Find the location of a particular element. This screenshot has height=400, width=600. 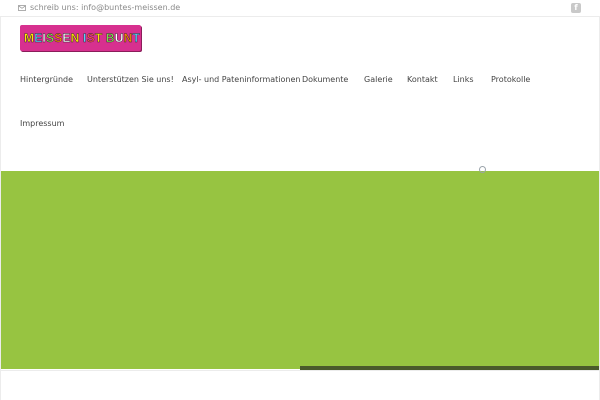

logo-letter: M is located at coordinates (29, 38).